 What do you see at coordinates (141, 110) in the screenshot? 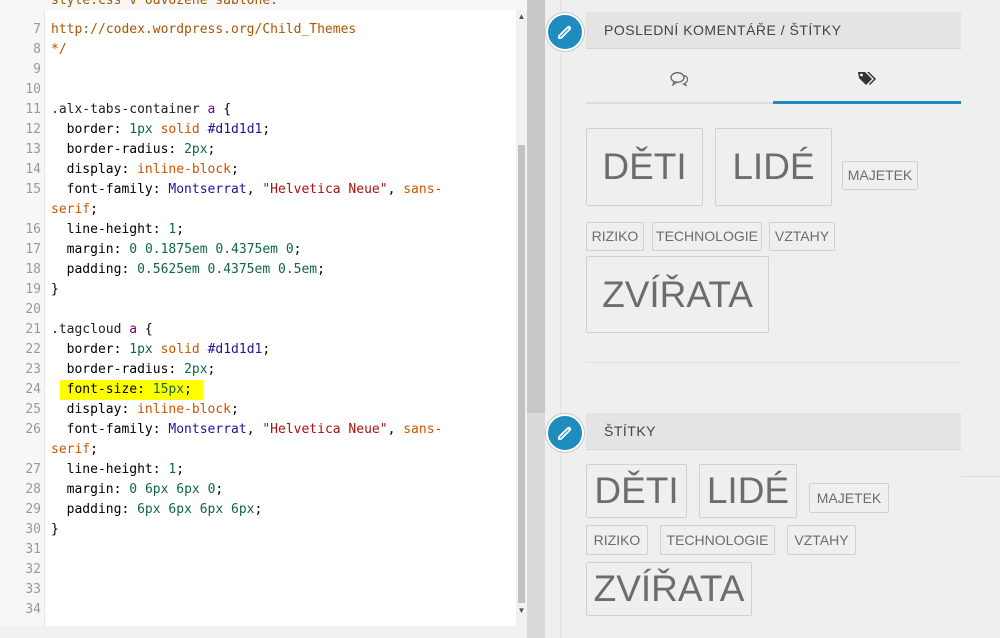
I see `code-line: .alx-tabs-container a {` at bounding box center [141, 110].